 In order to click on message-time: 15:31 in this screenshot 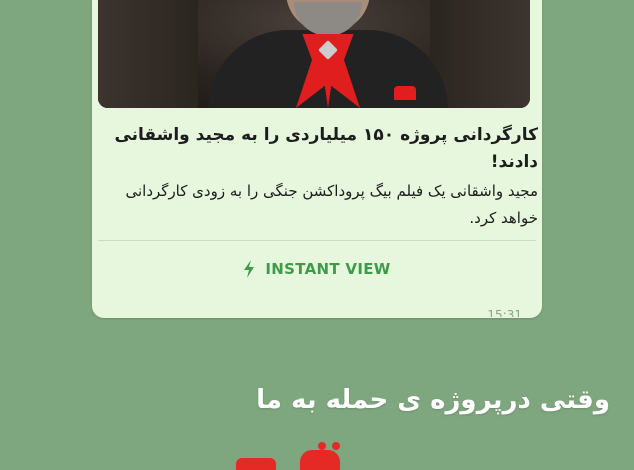, I will do `click(504, 312)`.